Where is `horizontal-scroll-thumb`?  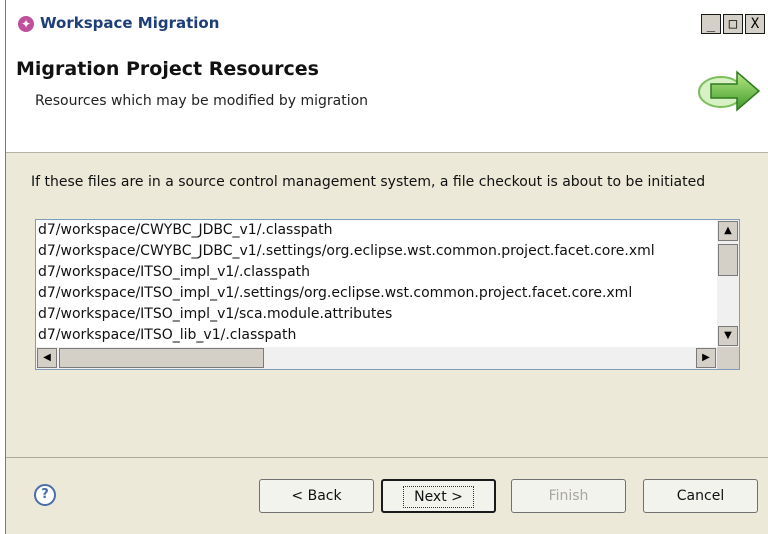 horizontal-scroll-thumb is located at coordinates (161, 358).